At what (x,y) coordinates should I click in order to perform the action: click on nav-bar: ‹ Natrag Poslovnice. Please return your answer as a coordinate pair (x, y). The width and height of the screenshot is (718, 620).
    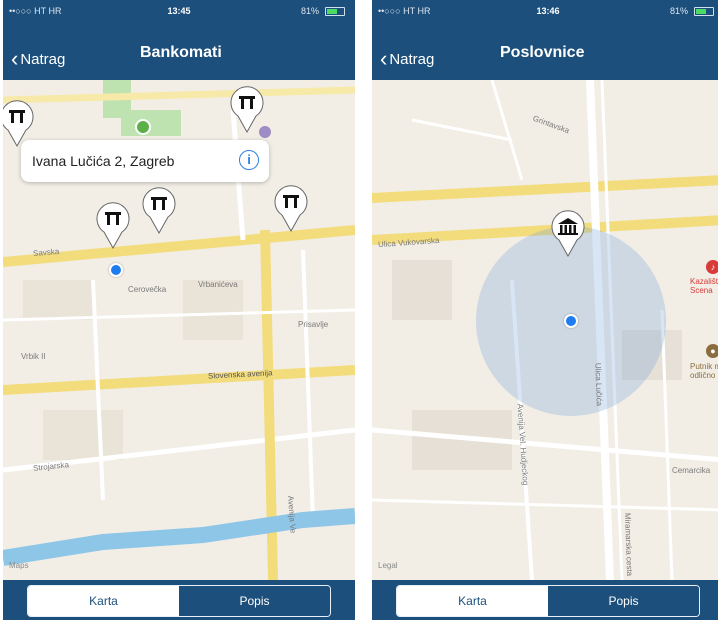
    Looking at the image, I should click on (545, 51).